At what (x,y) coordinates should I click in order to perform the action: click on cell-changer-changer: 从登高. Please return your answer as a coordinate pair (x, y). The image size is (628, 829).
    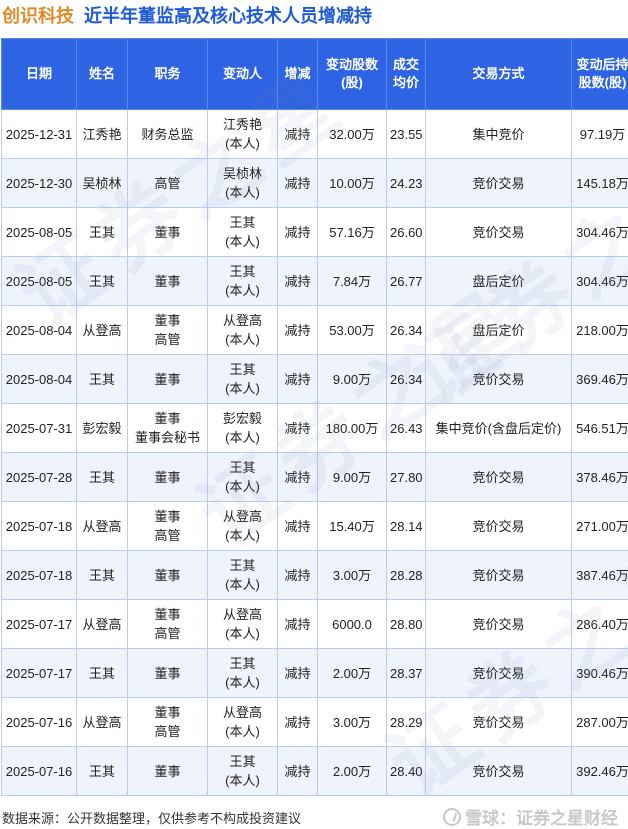
    Looking at the image, I should click on (242, 516).